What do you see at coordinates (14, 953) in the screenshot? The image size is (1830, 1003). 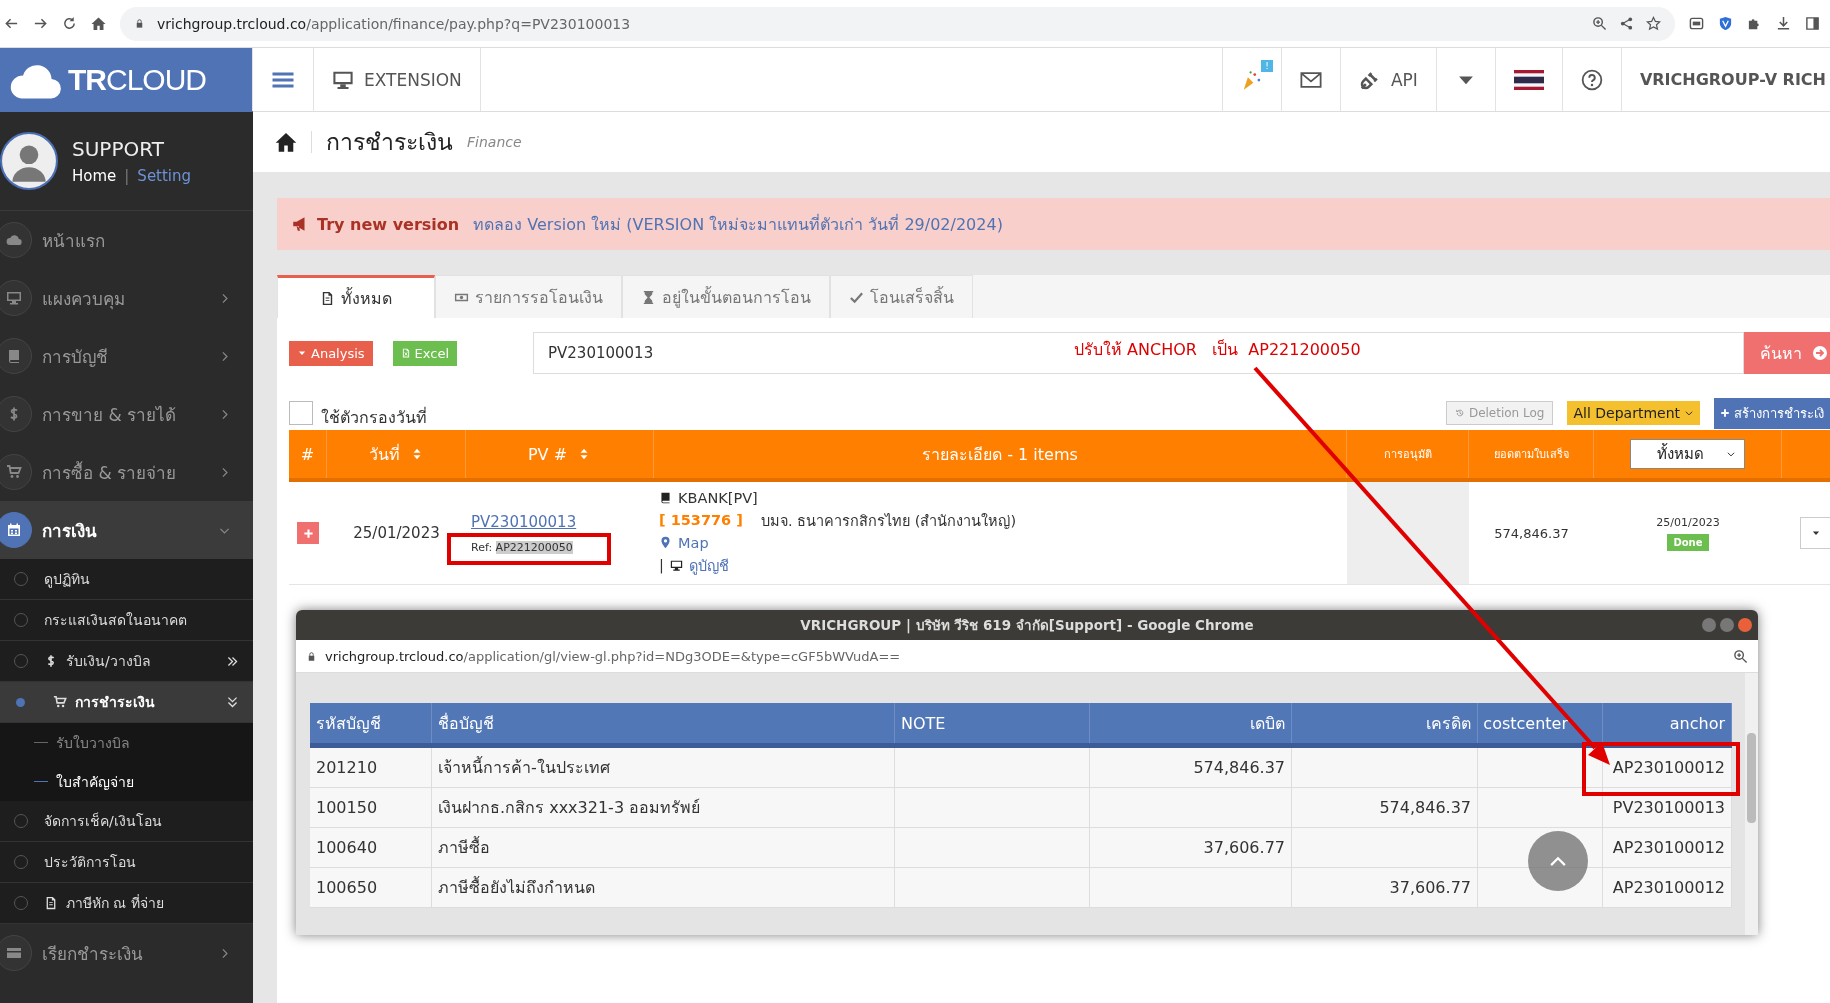 I see `credit-card-icon` at bounding box center [14, 953].